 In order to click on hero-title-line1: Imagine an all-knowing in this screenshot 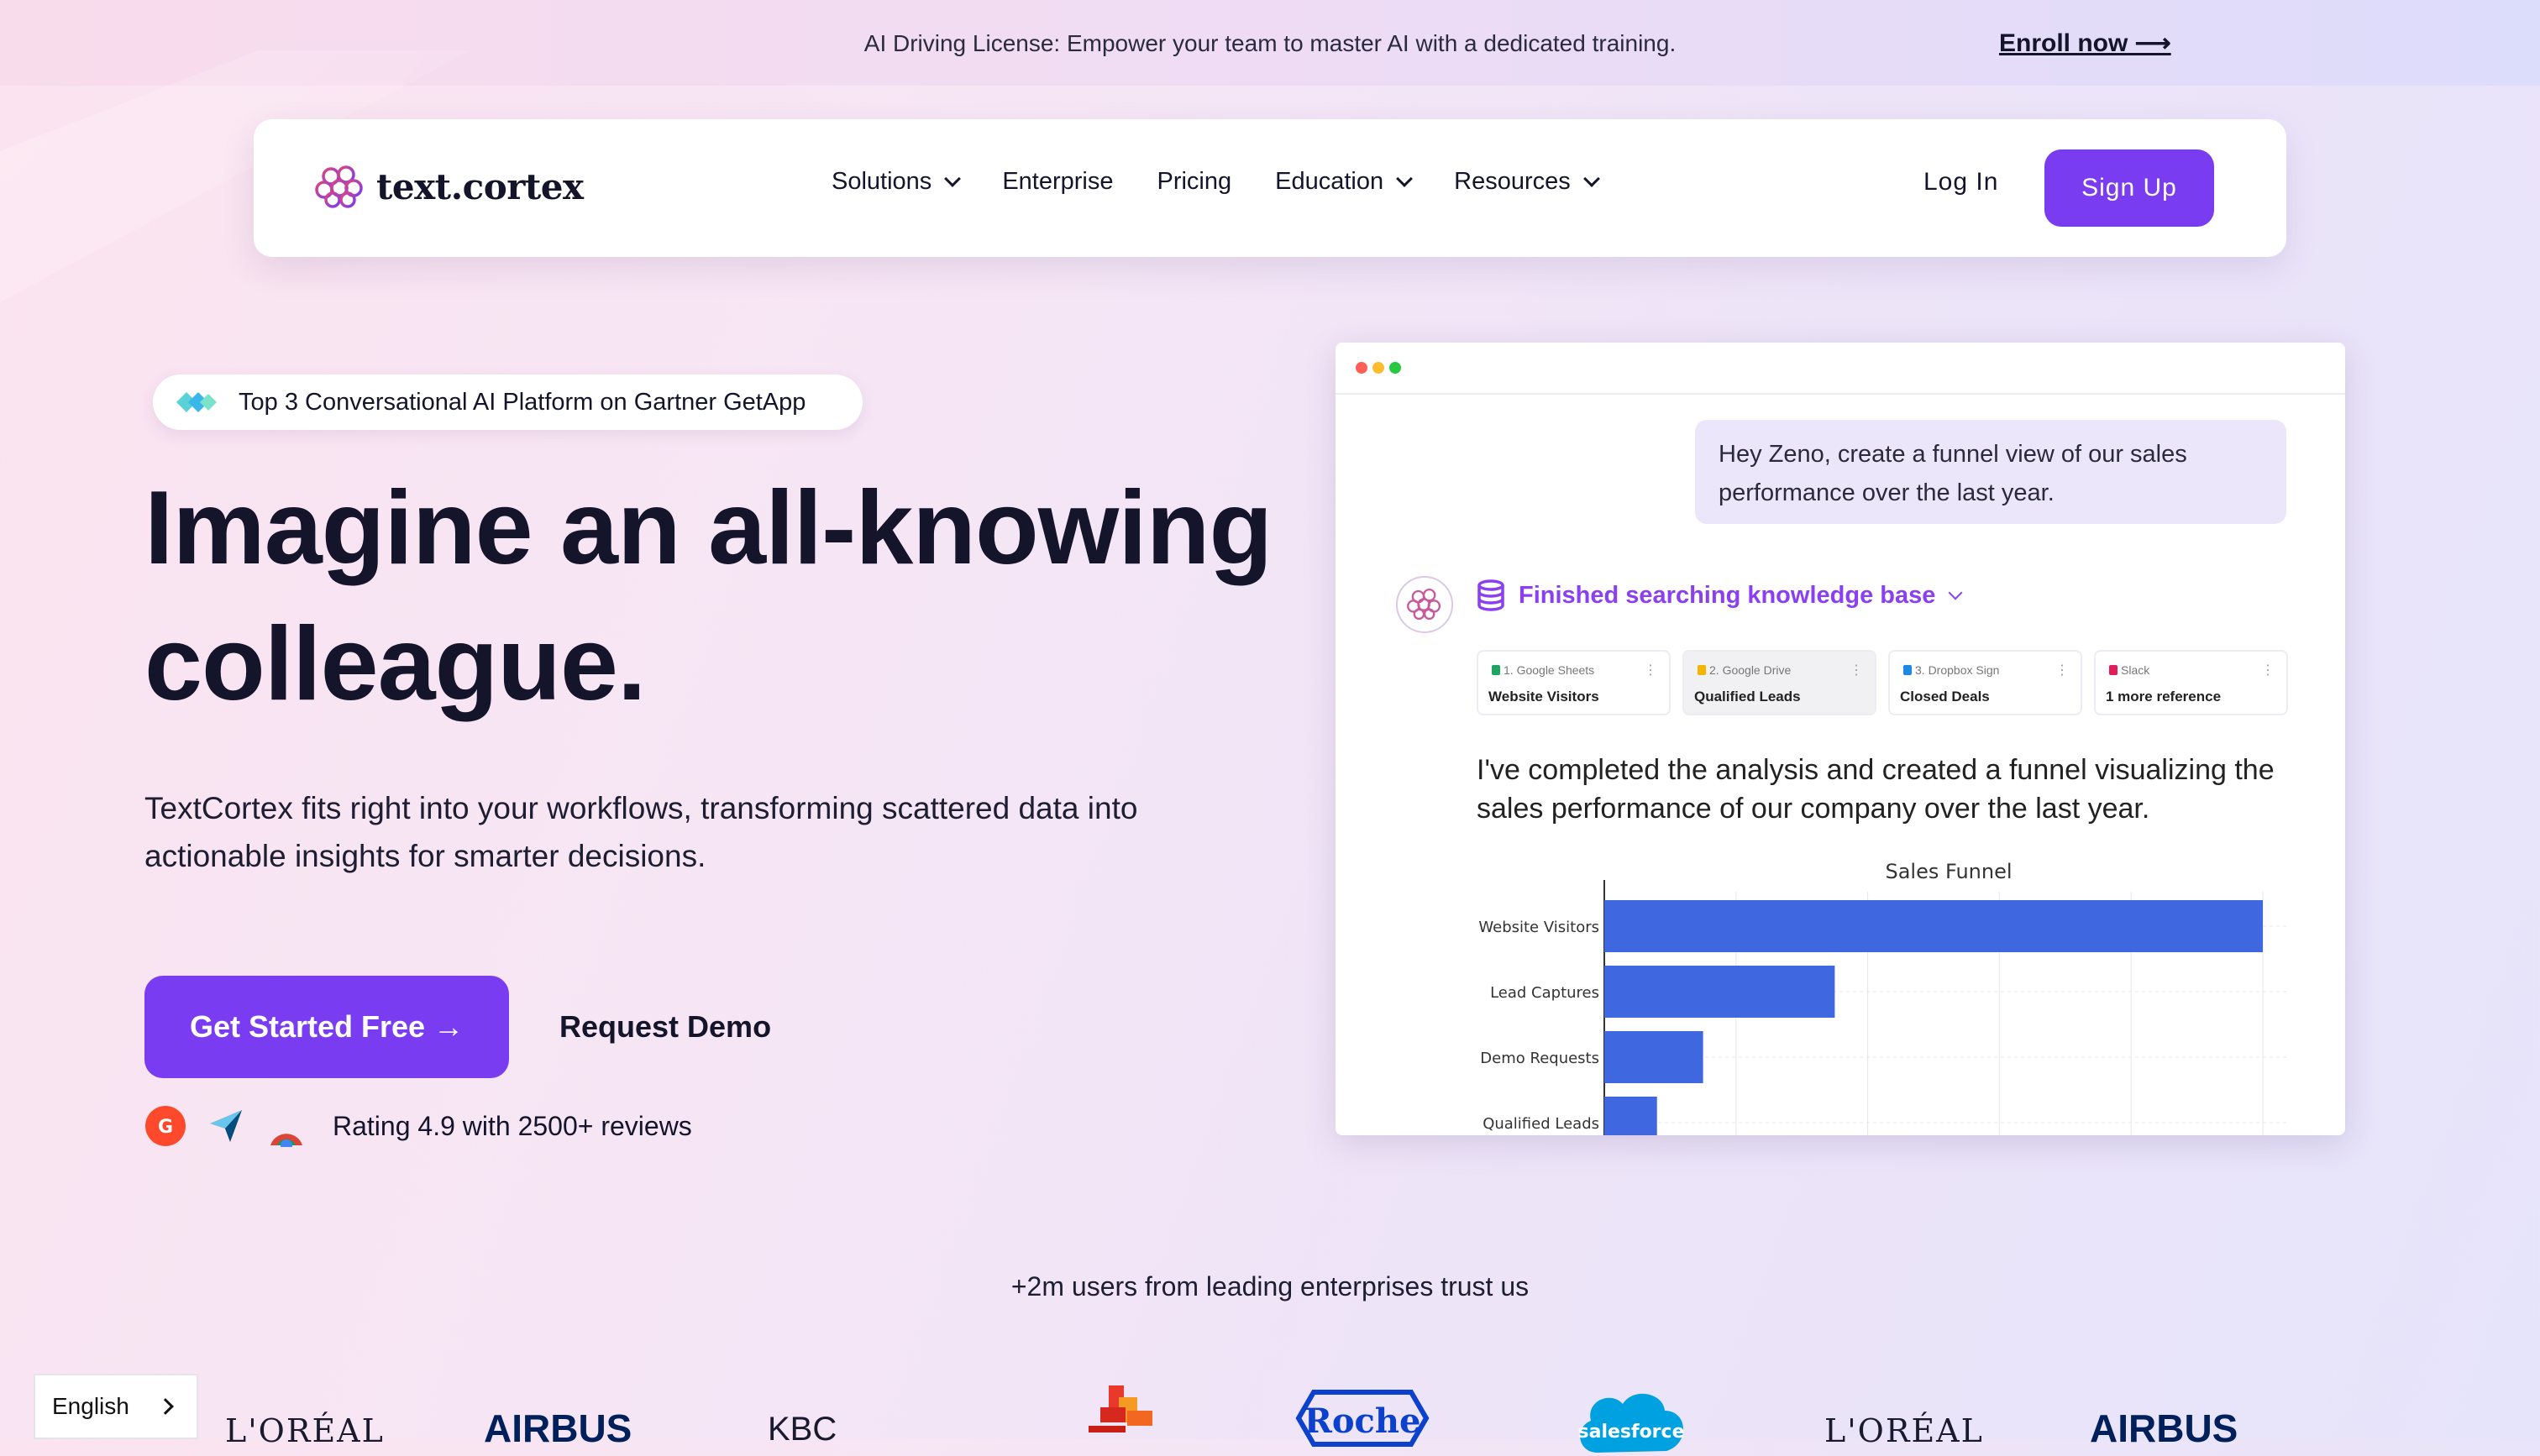, I will do `click(708, 528)`.